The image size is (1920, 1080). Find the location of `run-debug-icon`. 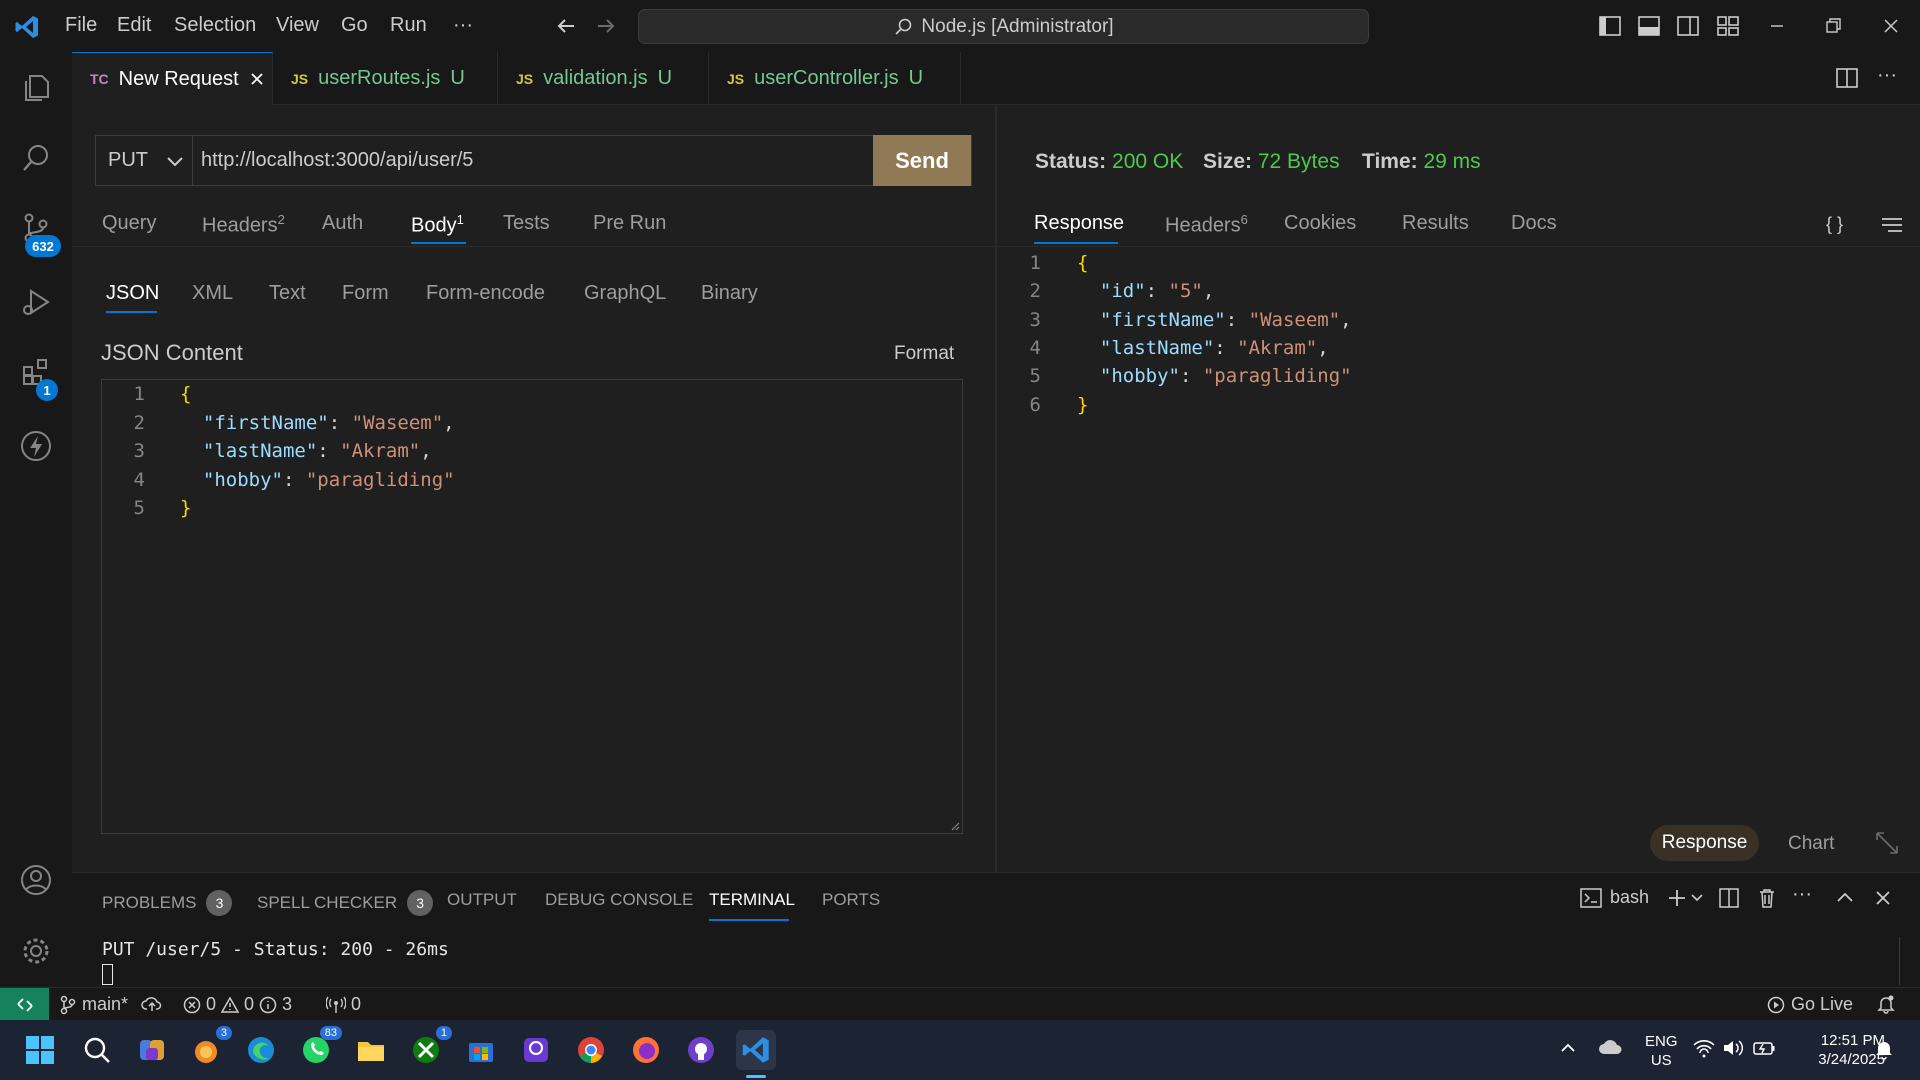

run-debug-icon is located at coordinates (36, 302).